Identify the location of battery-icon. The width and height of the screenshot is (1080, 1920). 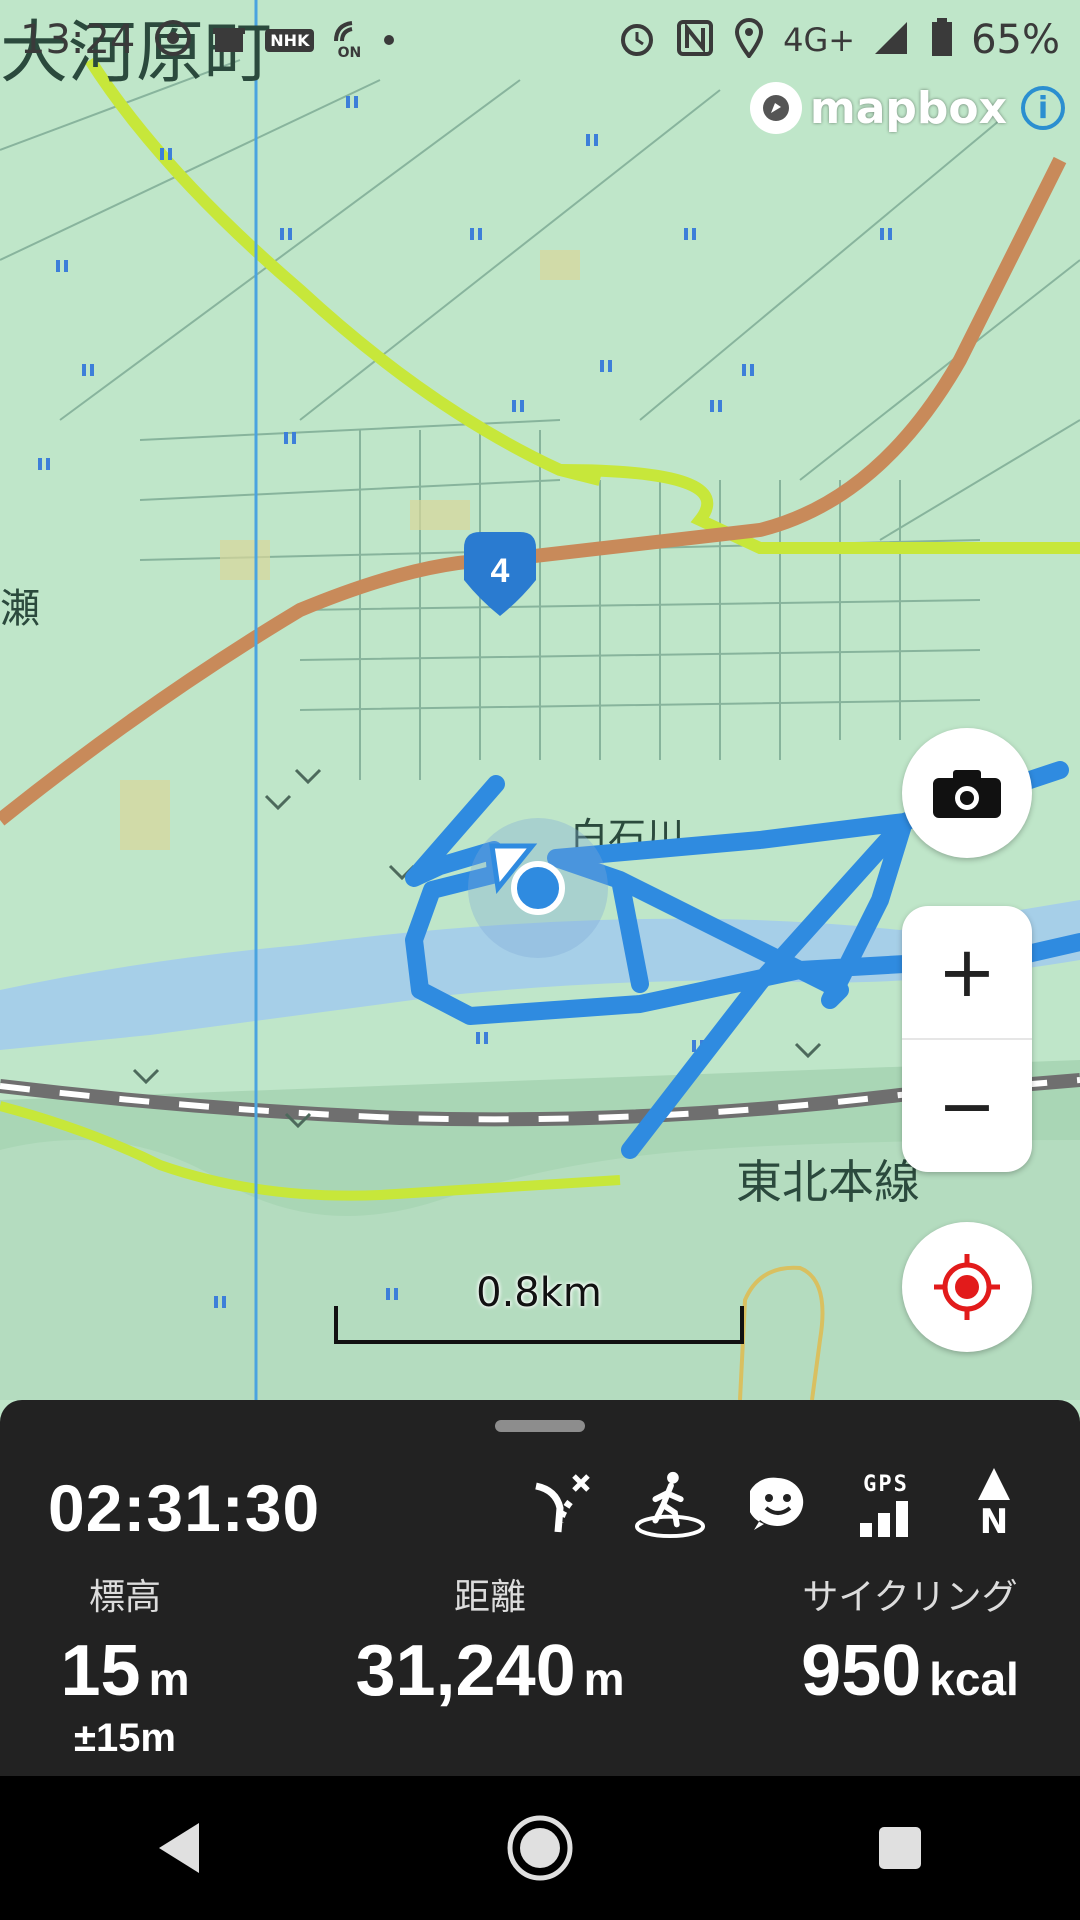
(942, 40).